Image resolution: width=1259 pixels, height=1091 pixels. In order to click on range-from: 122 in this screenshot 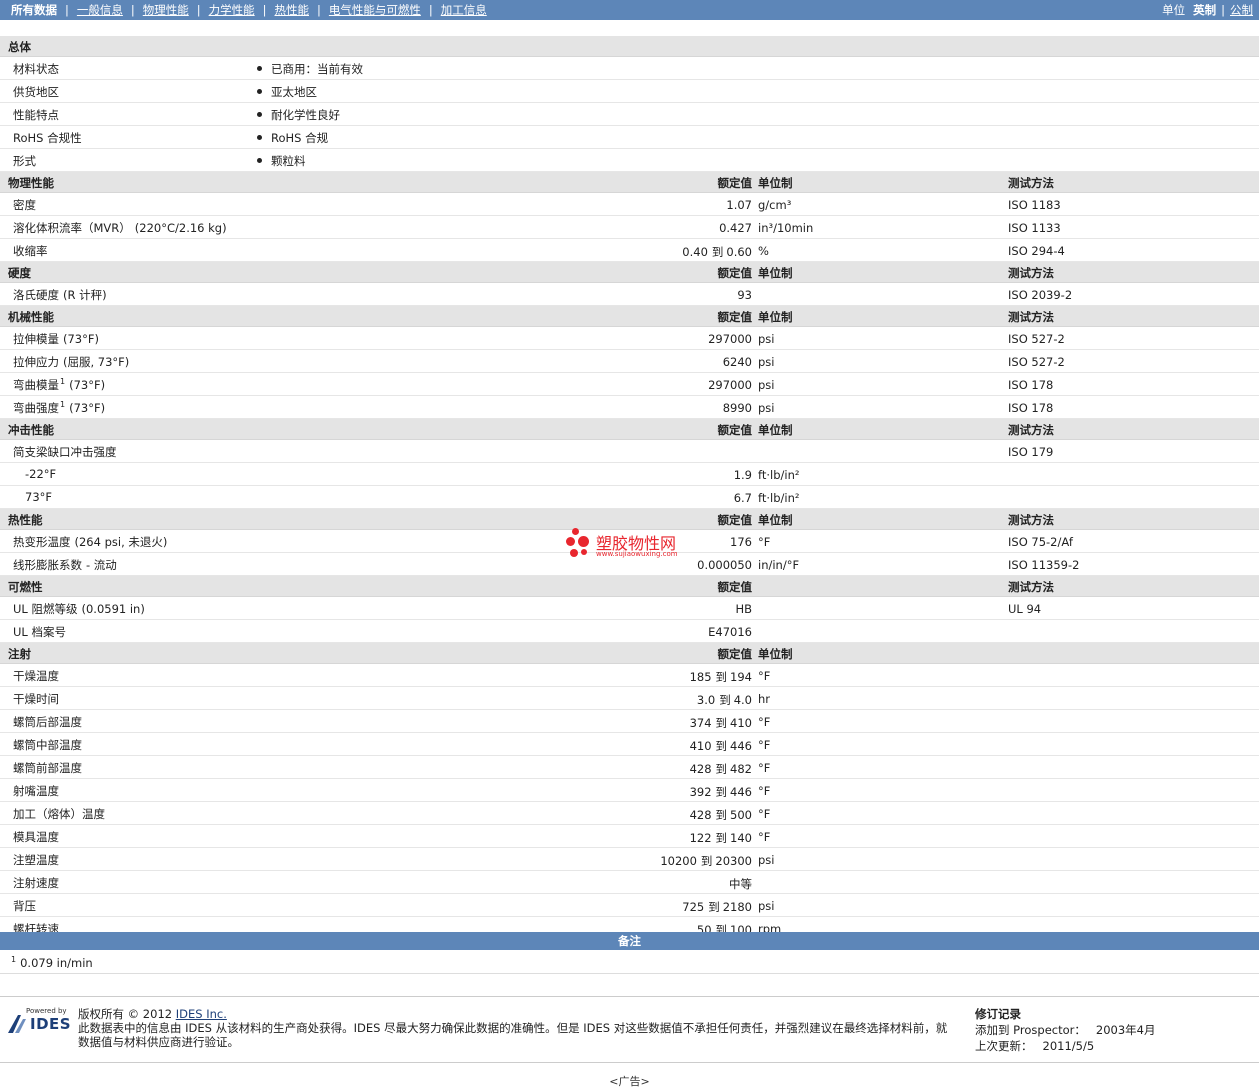, I will do `click(700, 838)`.